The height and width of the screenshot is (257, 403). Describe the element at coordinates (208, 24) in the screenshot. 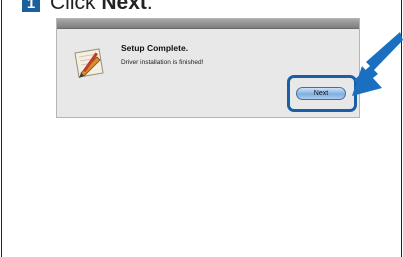

I see `dialog-titlebar` at that location.